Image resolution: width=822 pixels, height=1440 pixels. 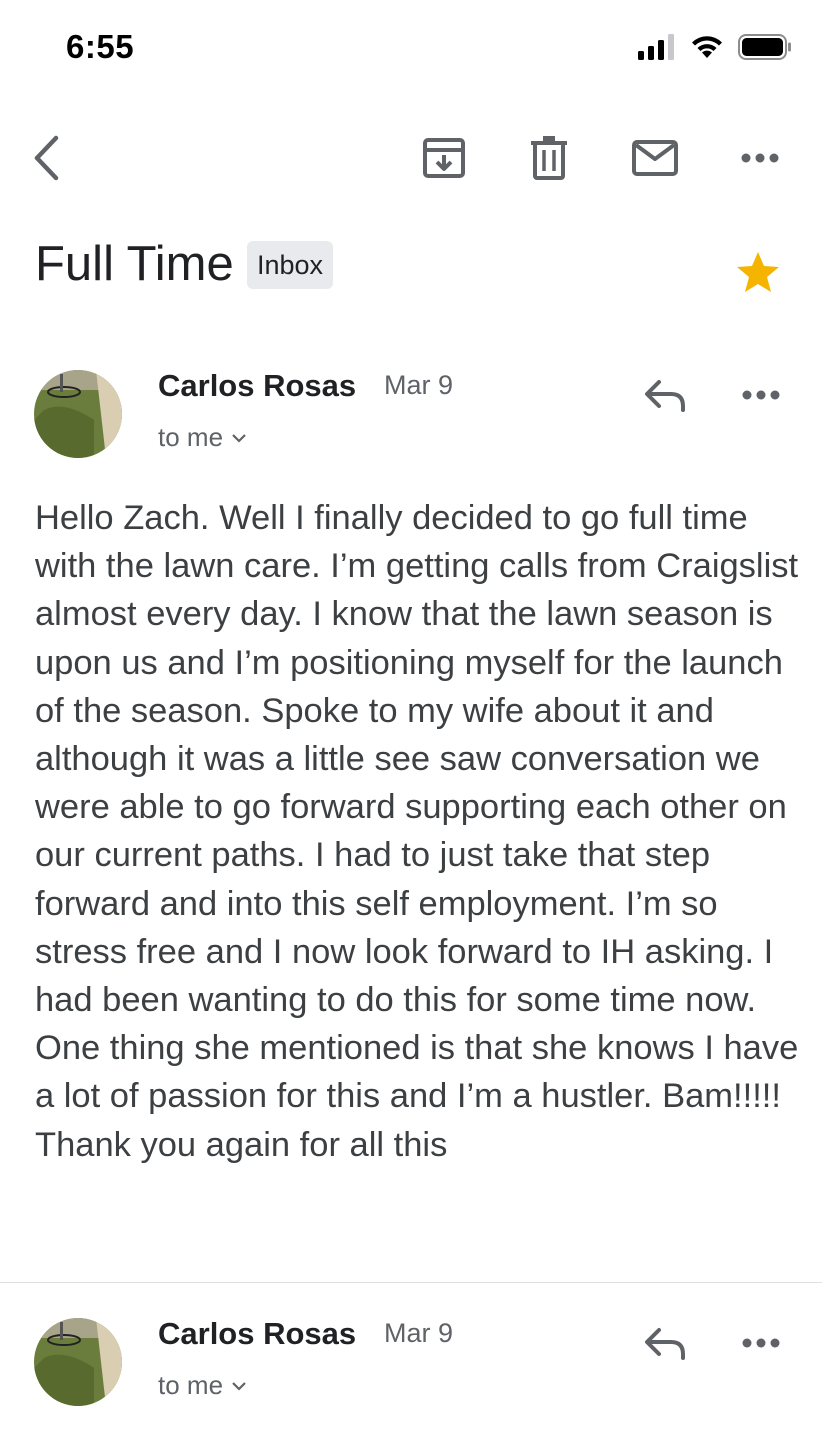 I want to click on back-arrow-icon, so click(x=46, y=158).